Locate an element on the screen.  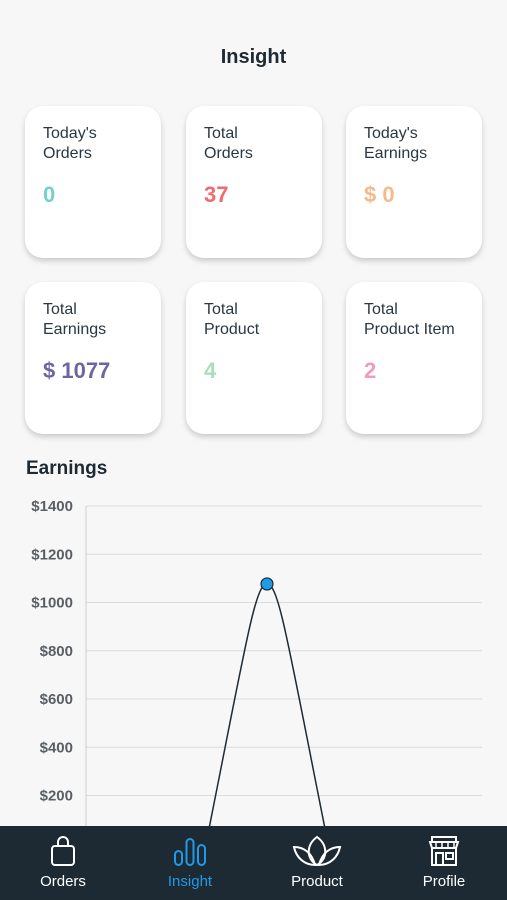
card-label: Total Product Item is located at coordinates (409, 319).